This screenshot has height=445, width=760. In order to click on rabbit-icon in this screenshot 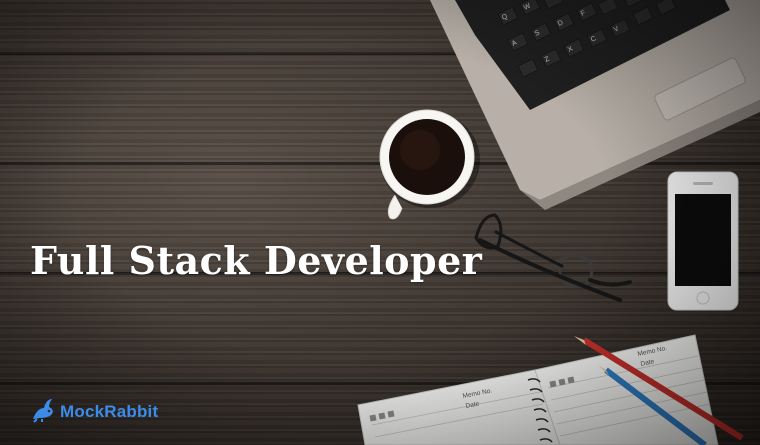, I will do `click(43, 412)`.